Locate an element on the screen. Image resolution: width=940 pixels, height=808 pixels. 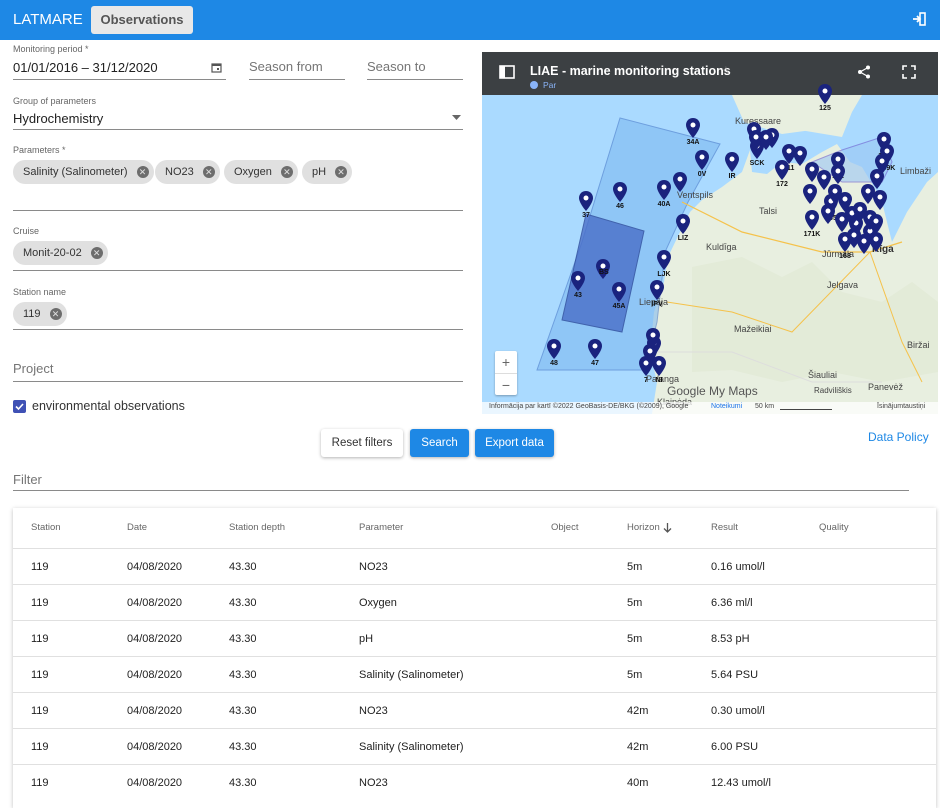
sidebar-toggle-icon is located at coordinates (507, 72).